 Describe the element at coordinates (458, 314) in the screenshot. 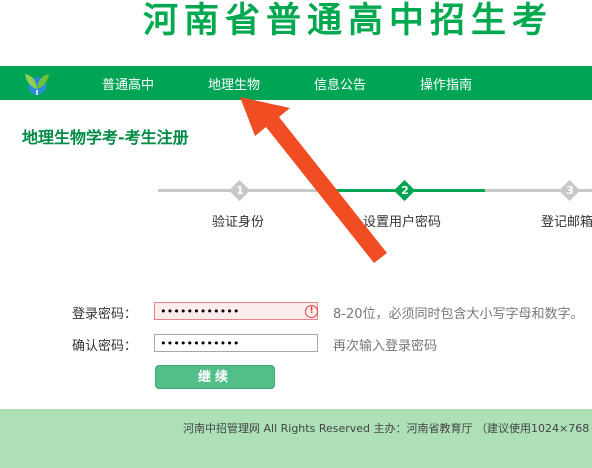

I see `password-hint: 8-20位，必须同时包含大小写字母和数字。` at that location.